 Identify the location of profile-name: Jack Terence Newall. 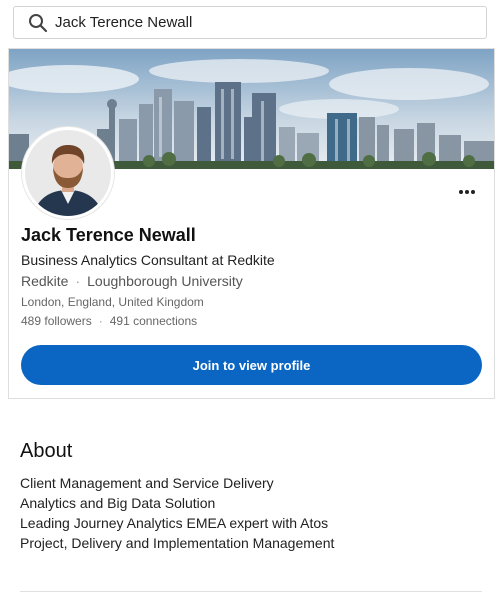
(108, 235).